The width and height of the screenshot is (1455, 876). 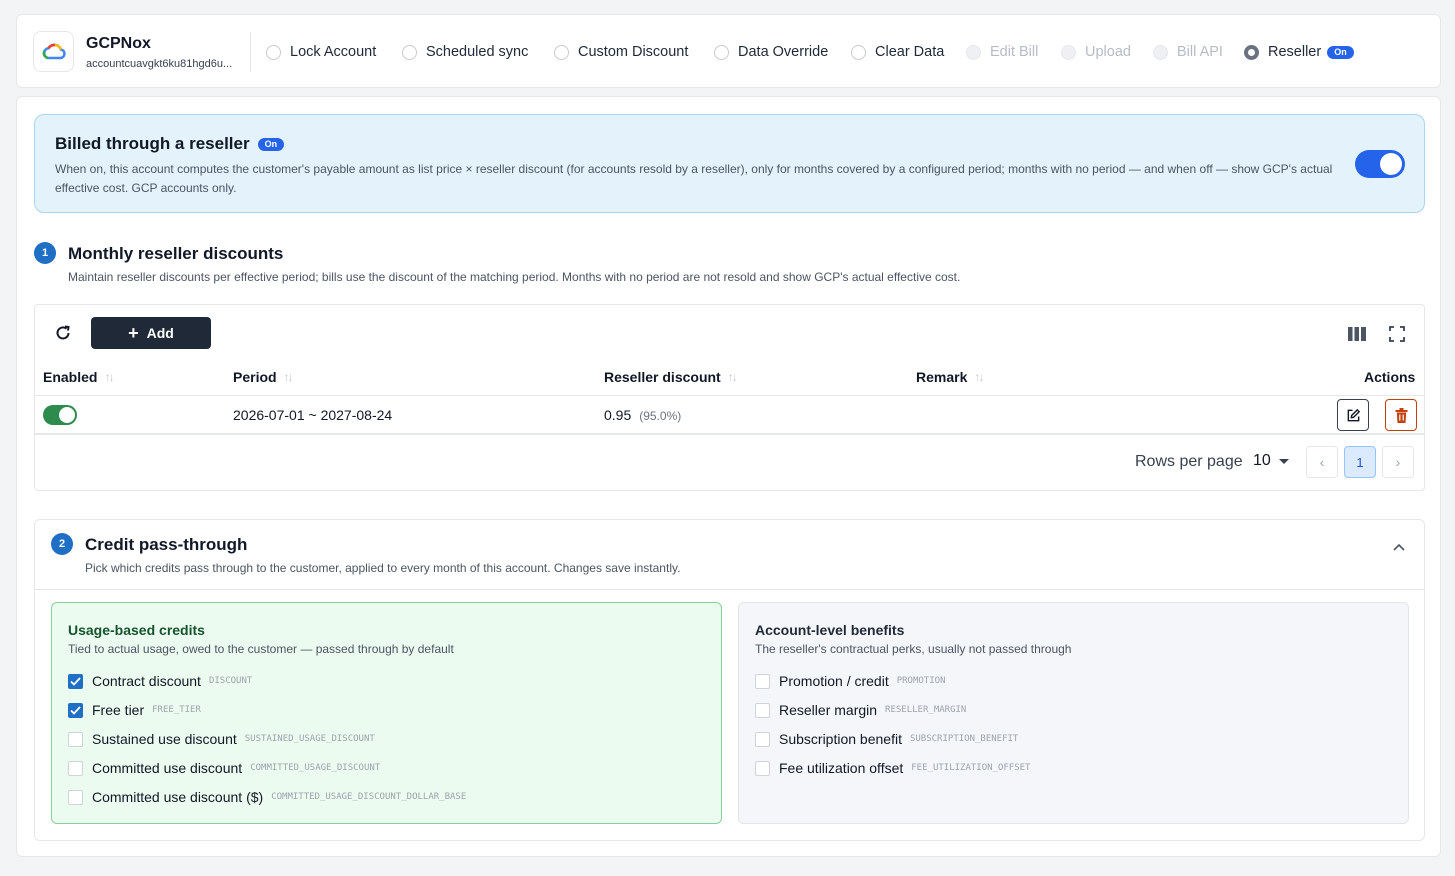 I want to click on rows-per-page-value: 10, so click(x=1262, y=460).